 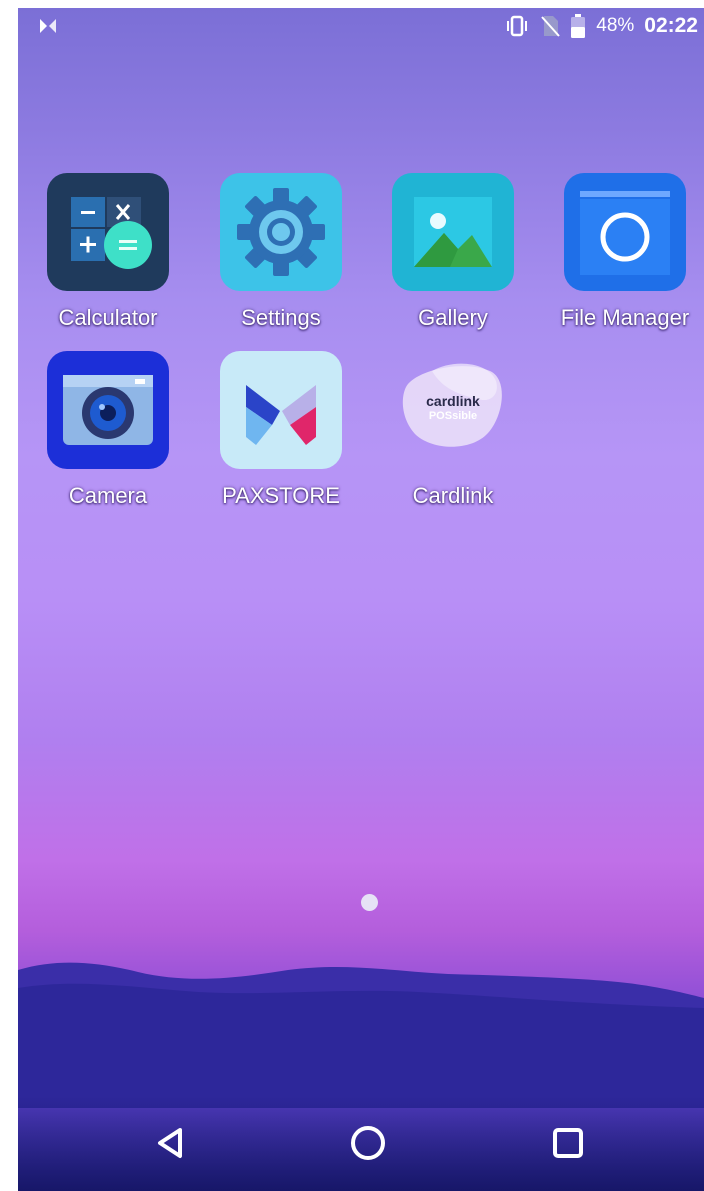 I want to click on app-label: Cardlink, so click(x=453, y=495).